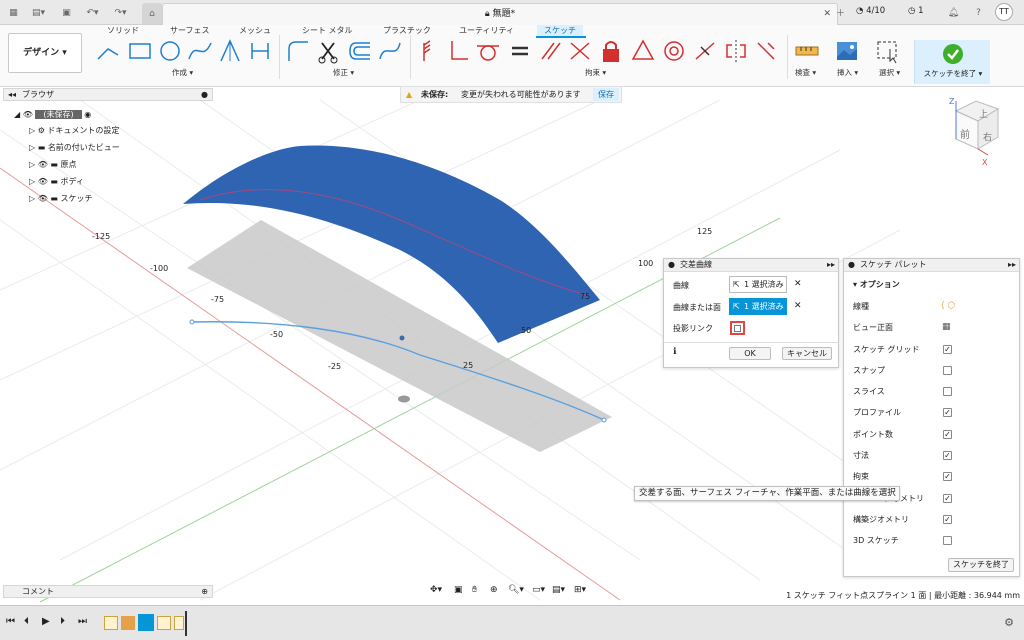 The height and width of the screenshot is (640, 1024). I want to click on dimensions-checkbox: ✓, so click(947, 455).